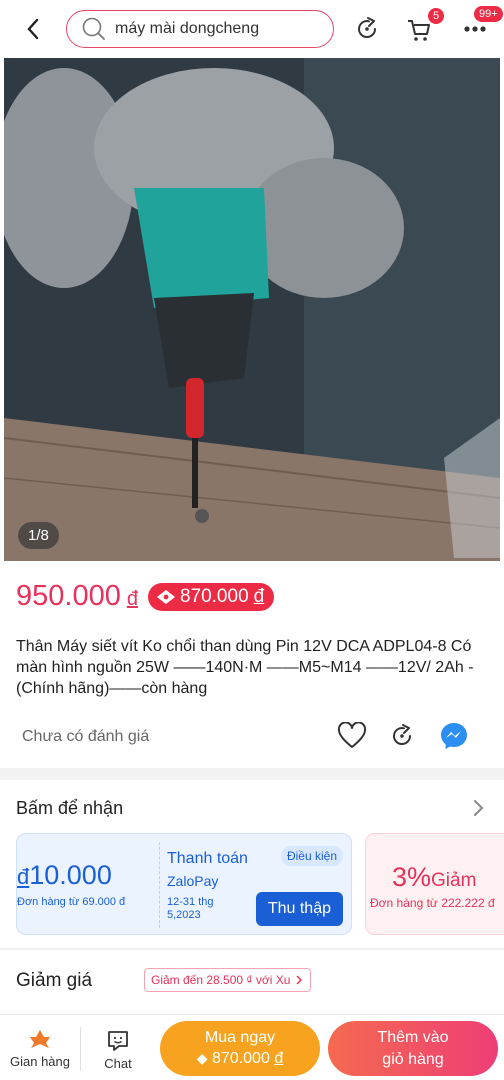 The height and width of the screenshot is (1080, 504). What do you see at coordinates (434, 877) in the screenshot?
I see `voucher-percent: 3%Giảm` at bounding box center [434, 877].